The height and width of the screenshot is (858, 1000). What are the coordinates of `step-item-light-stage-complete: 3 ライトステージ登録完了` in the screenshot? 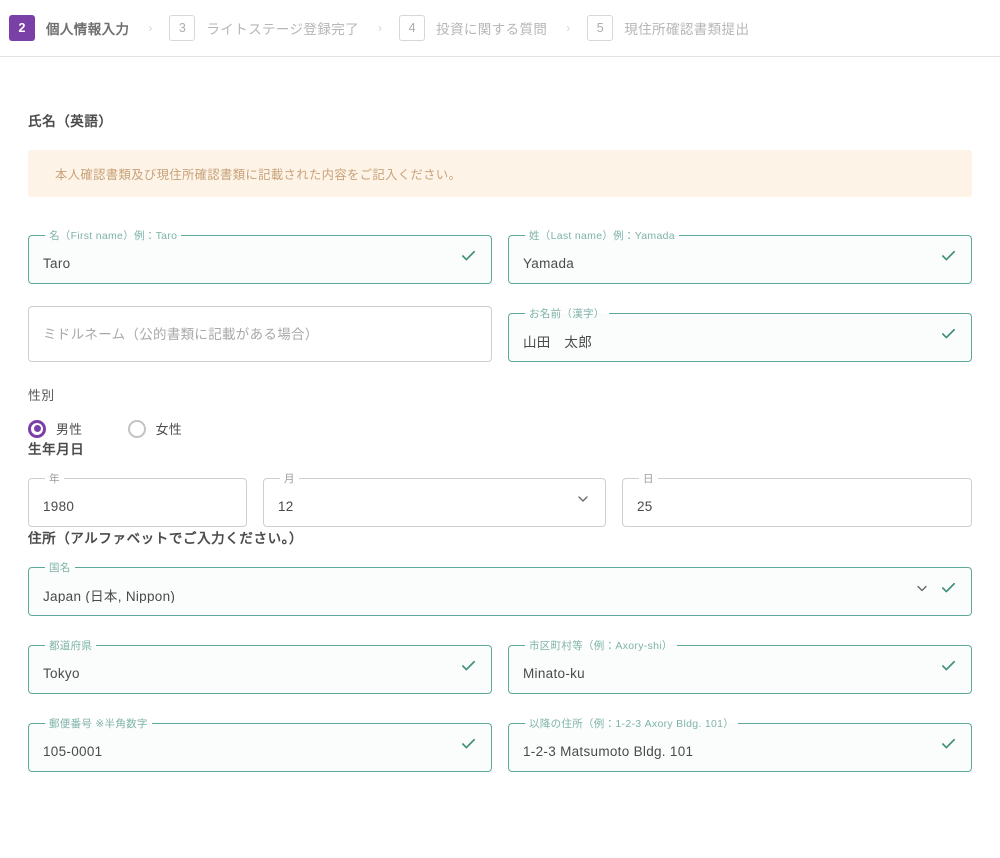 It's located at (264, 28).